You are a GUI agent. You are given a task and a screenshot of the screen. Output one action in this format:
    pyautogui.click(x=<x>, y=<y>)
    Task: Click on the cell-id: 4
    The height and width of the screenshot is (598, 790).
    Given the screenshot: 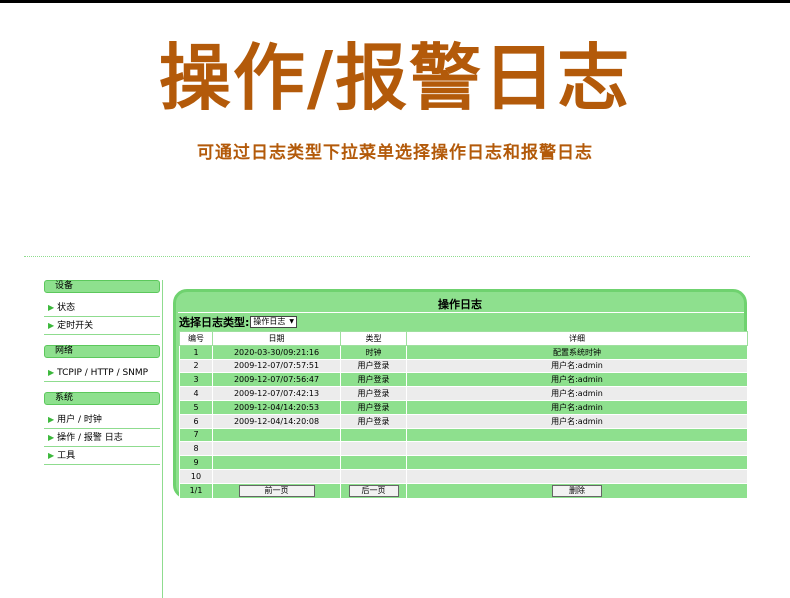 What is the action you would take?
    pyautogui.click(x=196, y=393)
    